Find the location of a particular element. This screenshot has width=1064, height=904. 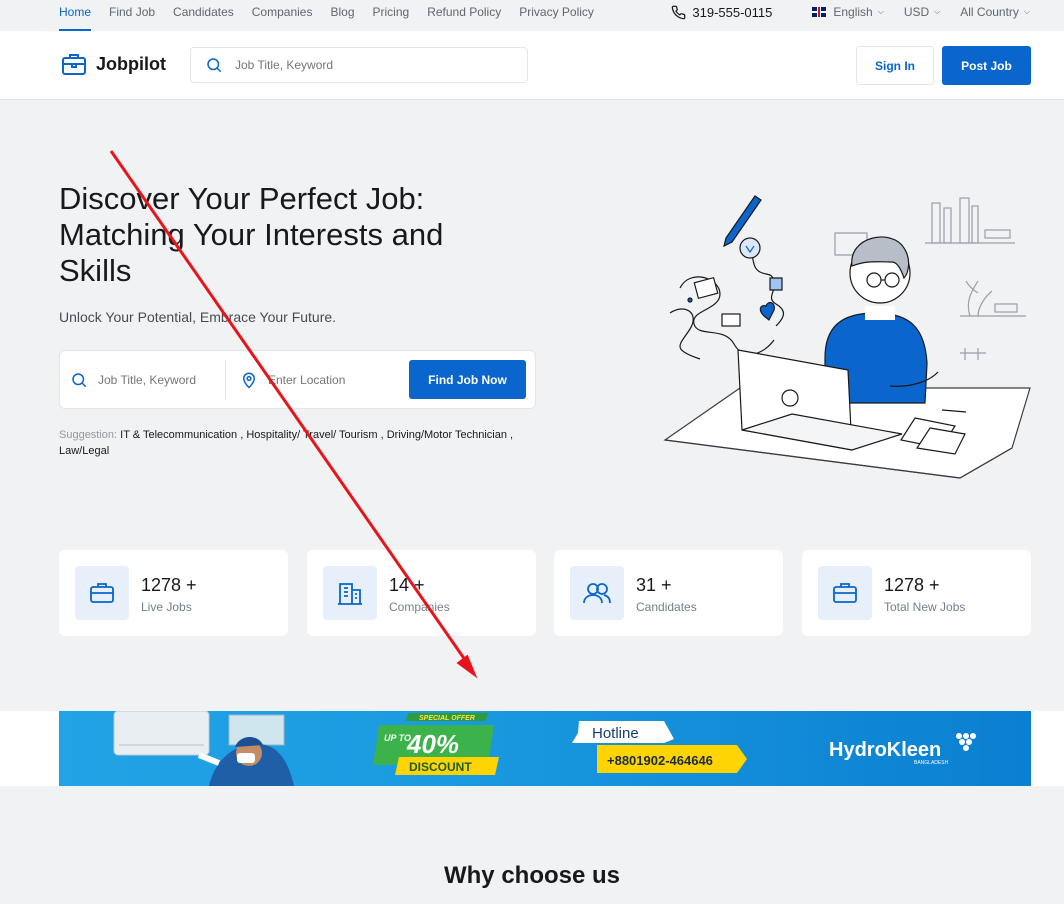

main-header: Jobpilot Sign In Post Job is located at coordinates (532, 65).